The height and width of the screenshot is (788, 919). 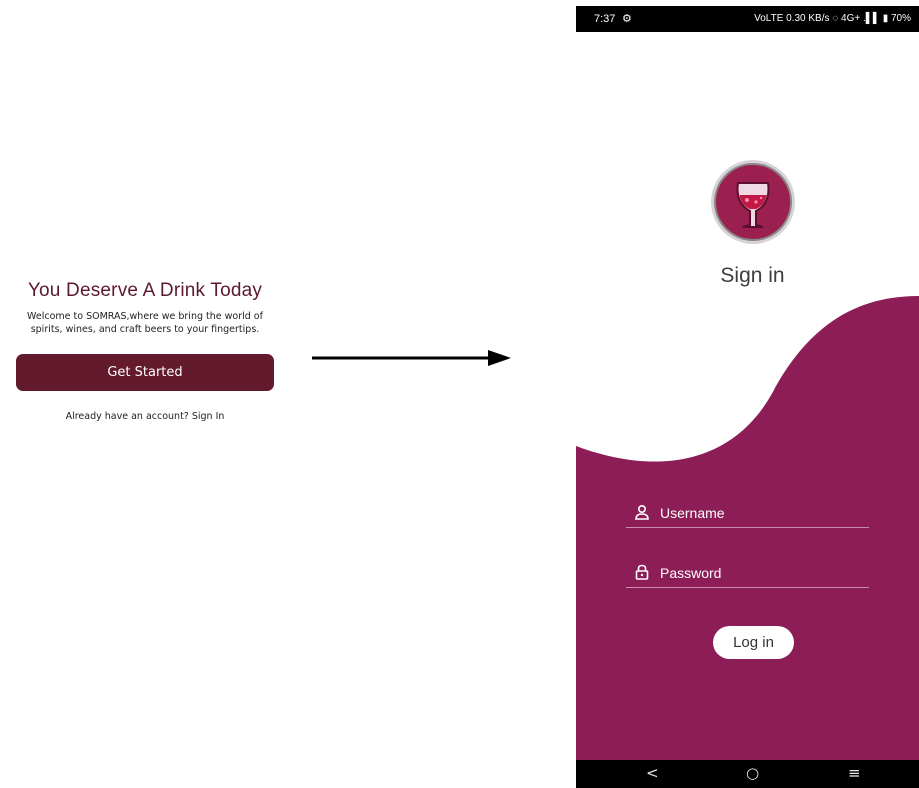 What do you see at coordinates (145, 290) in the screenshot?
I see `welcome-title: You Deserve A Drink Today` at bounding box center [145, 290].